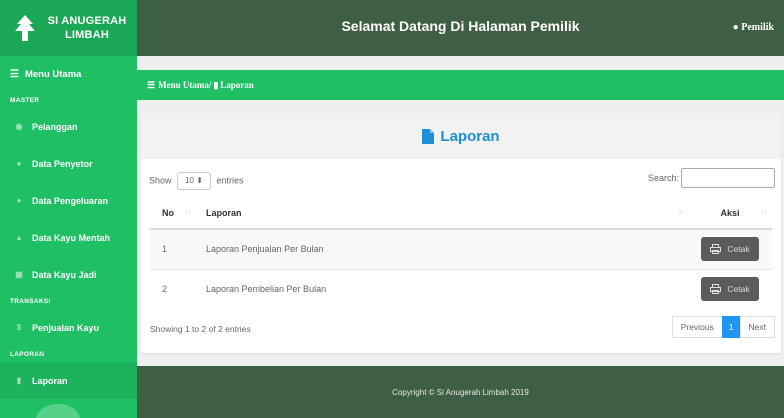  What do you see at coordinates (19, 126) in the screenshot?
I see `users-icon: ◉` at bounding box center [19, 126].